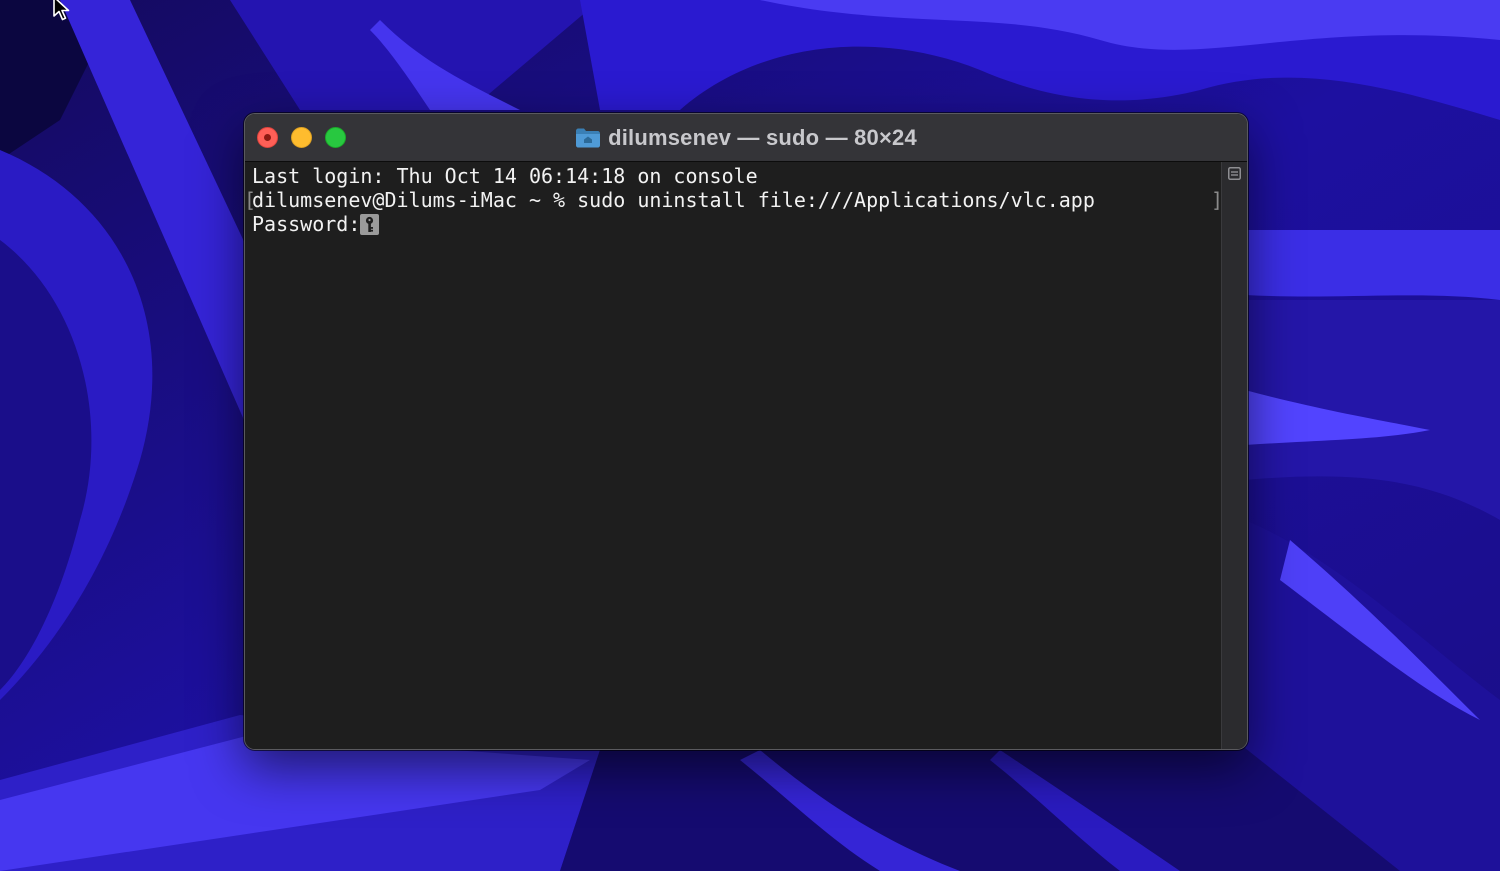 The height and width of the screenshot is (871, 1500). I want to click on close-button, so click(267, 137).